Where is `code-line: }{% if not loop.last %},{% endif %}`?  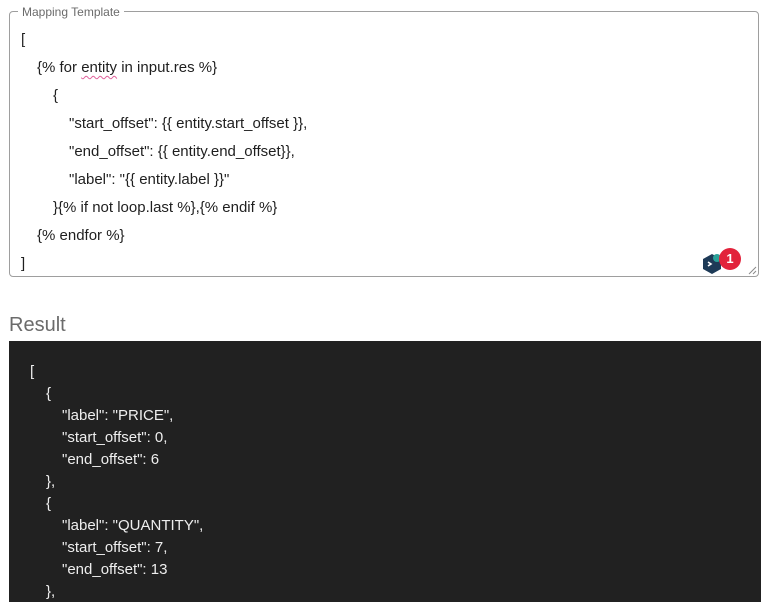
code-line: }{% if not loop.last %},{% endif %} is located at coordinates (165, 207).